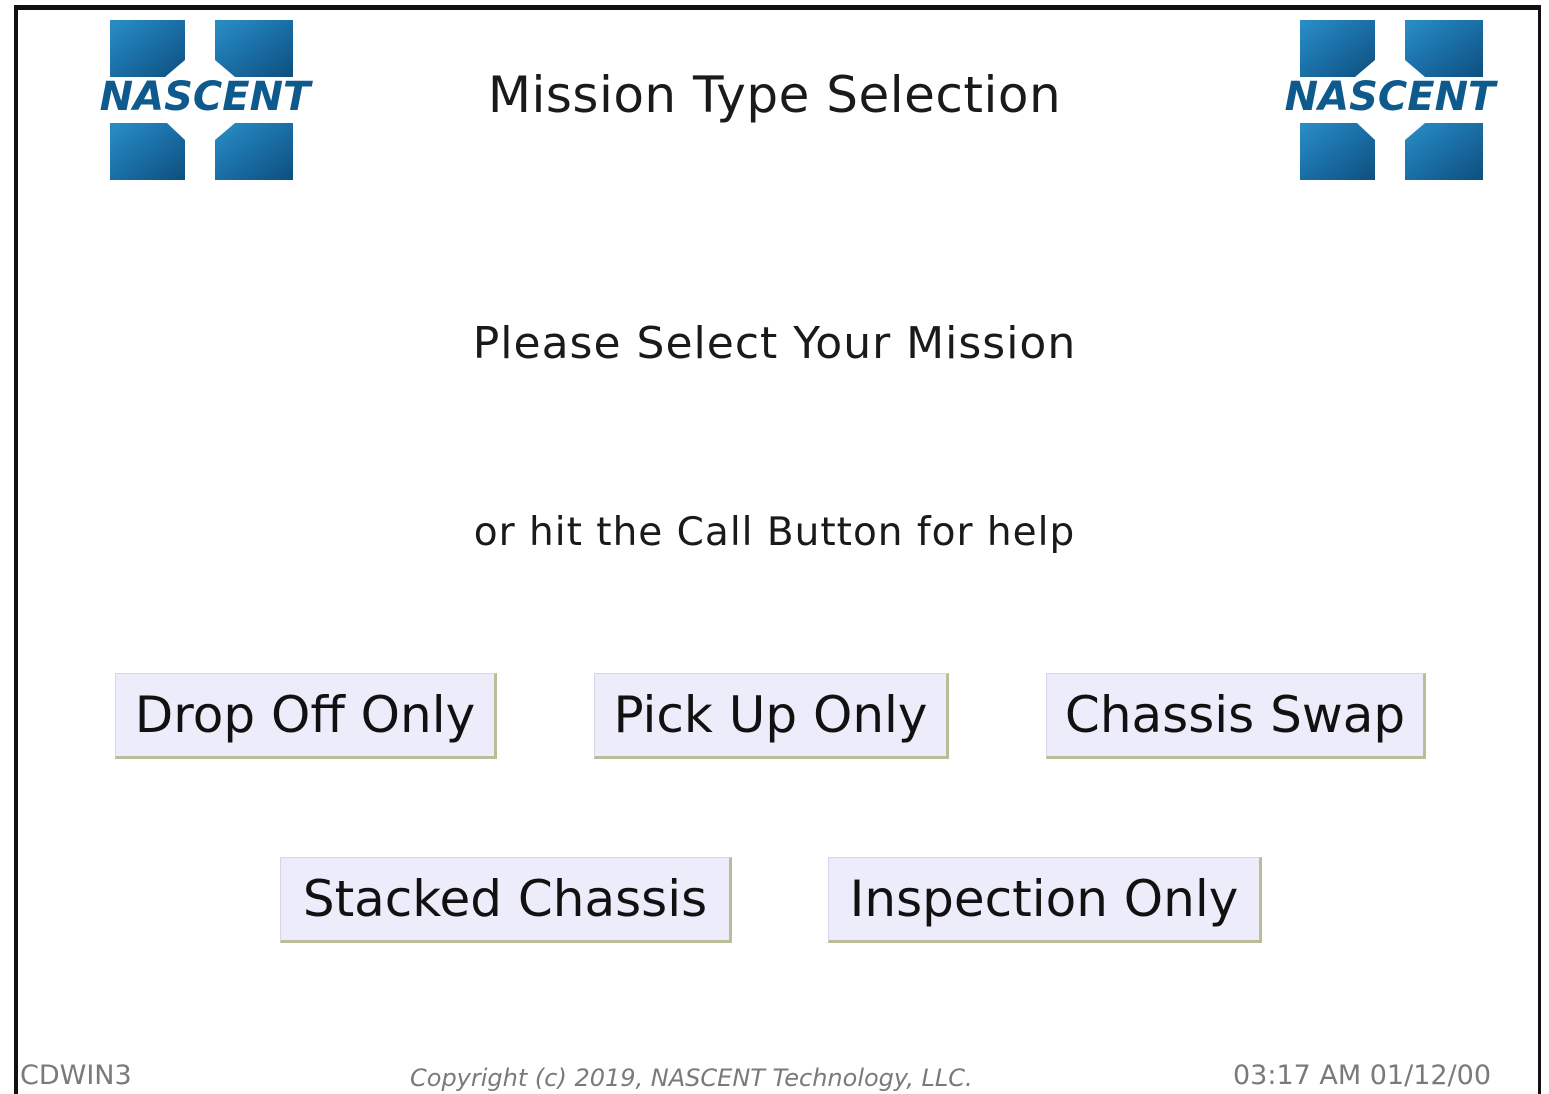 The image size is (1549, 1094). Describe the element at coordinates (76, 1075) in the screenshot. I see `station-id: CDWIN3` at that location.